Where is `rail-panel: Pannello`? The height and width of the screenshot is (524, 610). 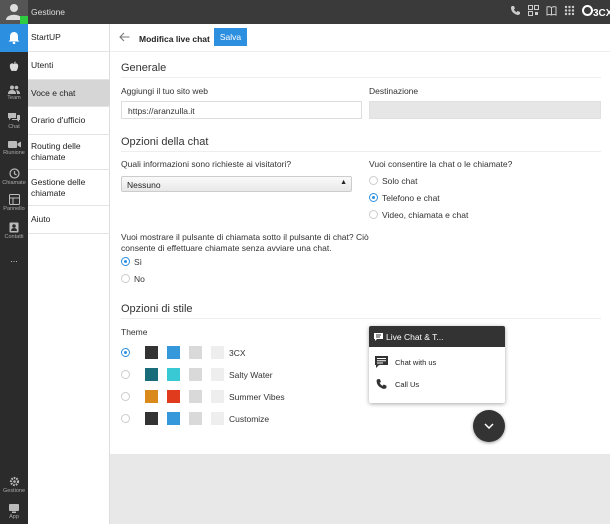 rail-panel: Pannello is located at coordinates (14, 203).